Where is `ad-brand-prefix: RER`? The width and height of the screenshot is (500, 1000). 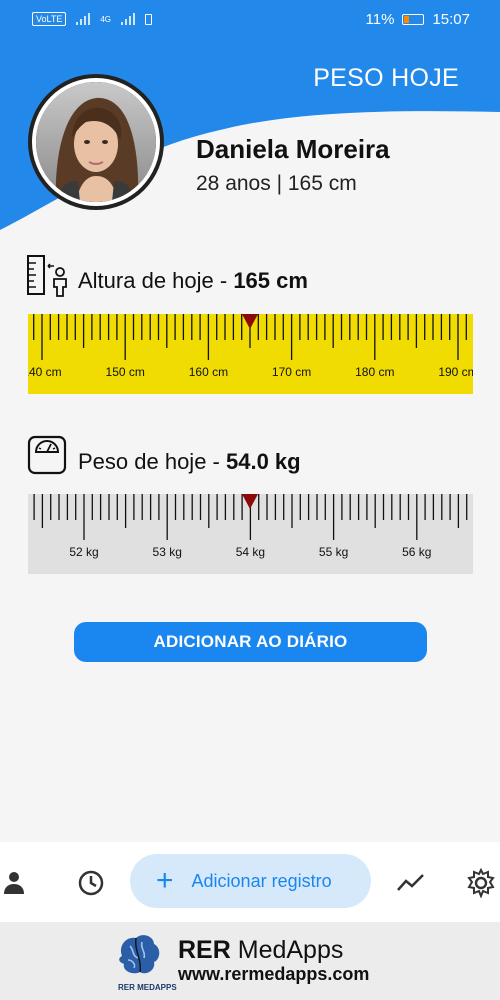
ad-brand-prefix: RER is located at coordinates (204, 950).